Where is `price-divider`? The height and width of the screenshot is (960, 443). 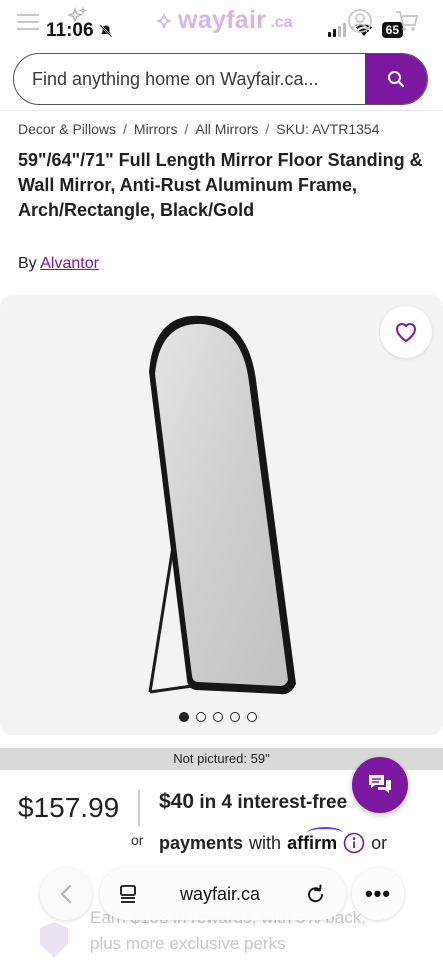
price-divider is located at coordinates (139, 808).